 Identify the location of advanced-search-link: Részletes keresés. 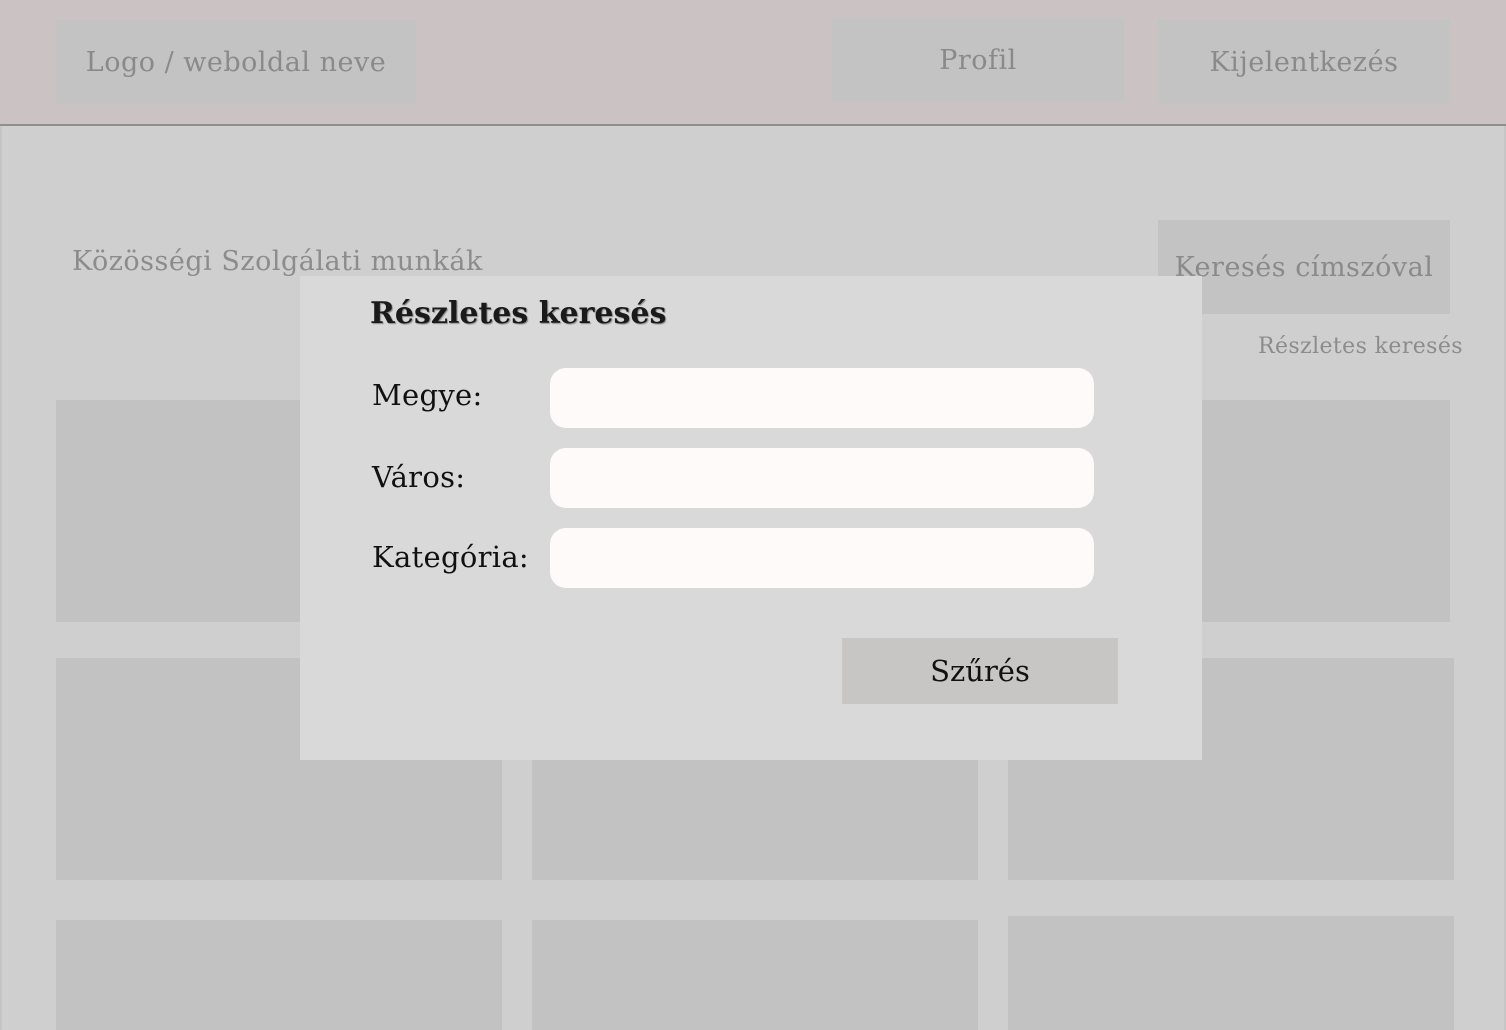
(1360, 346).